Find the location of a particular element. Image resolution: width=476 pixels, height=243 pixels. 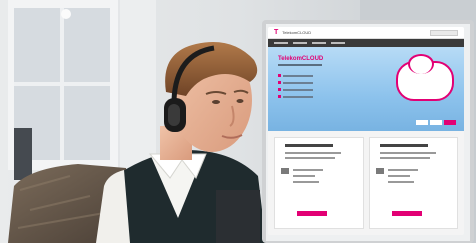

hero-banner: TelekomCLOUD is located at coordinates (366, 89).